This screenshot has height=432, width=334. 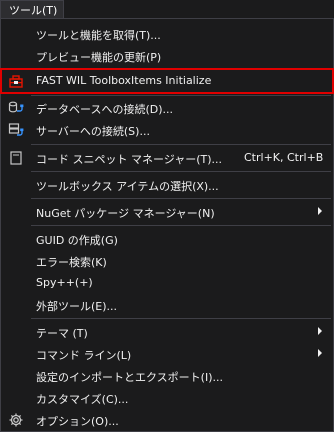 What do you see at coordinates (16, 130) in the screenshot?
I see `server-connect-icon` at bounding box center [16, 130].